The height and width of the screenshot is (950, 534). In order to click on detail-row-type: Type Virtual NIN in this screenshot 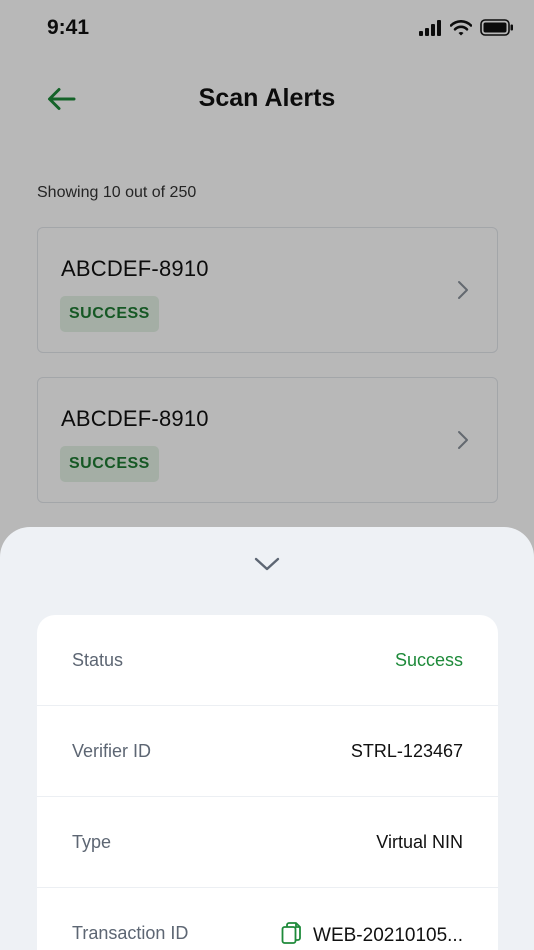, I will do `click(267, 842)`.